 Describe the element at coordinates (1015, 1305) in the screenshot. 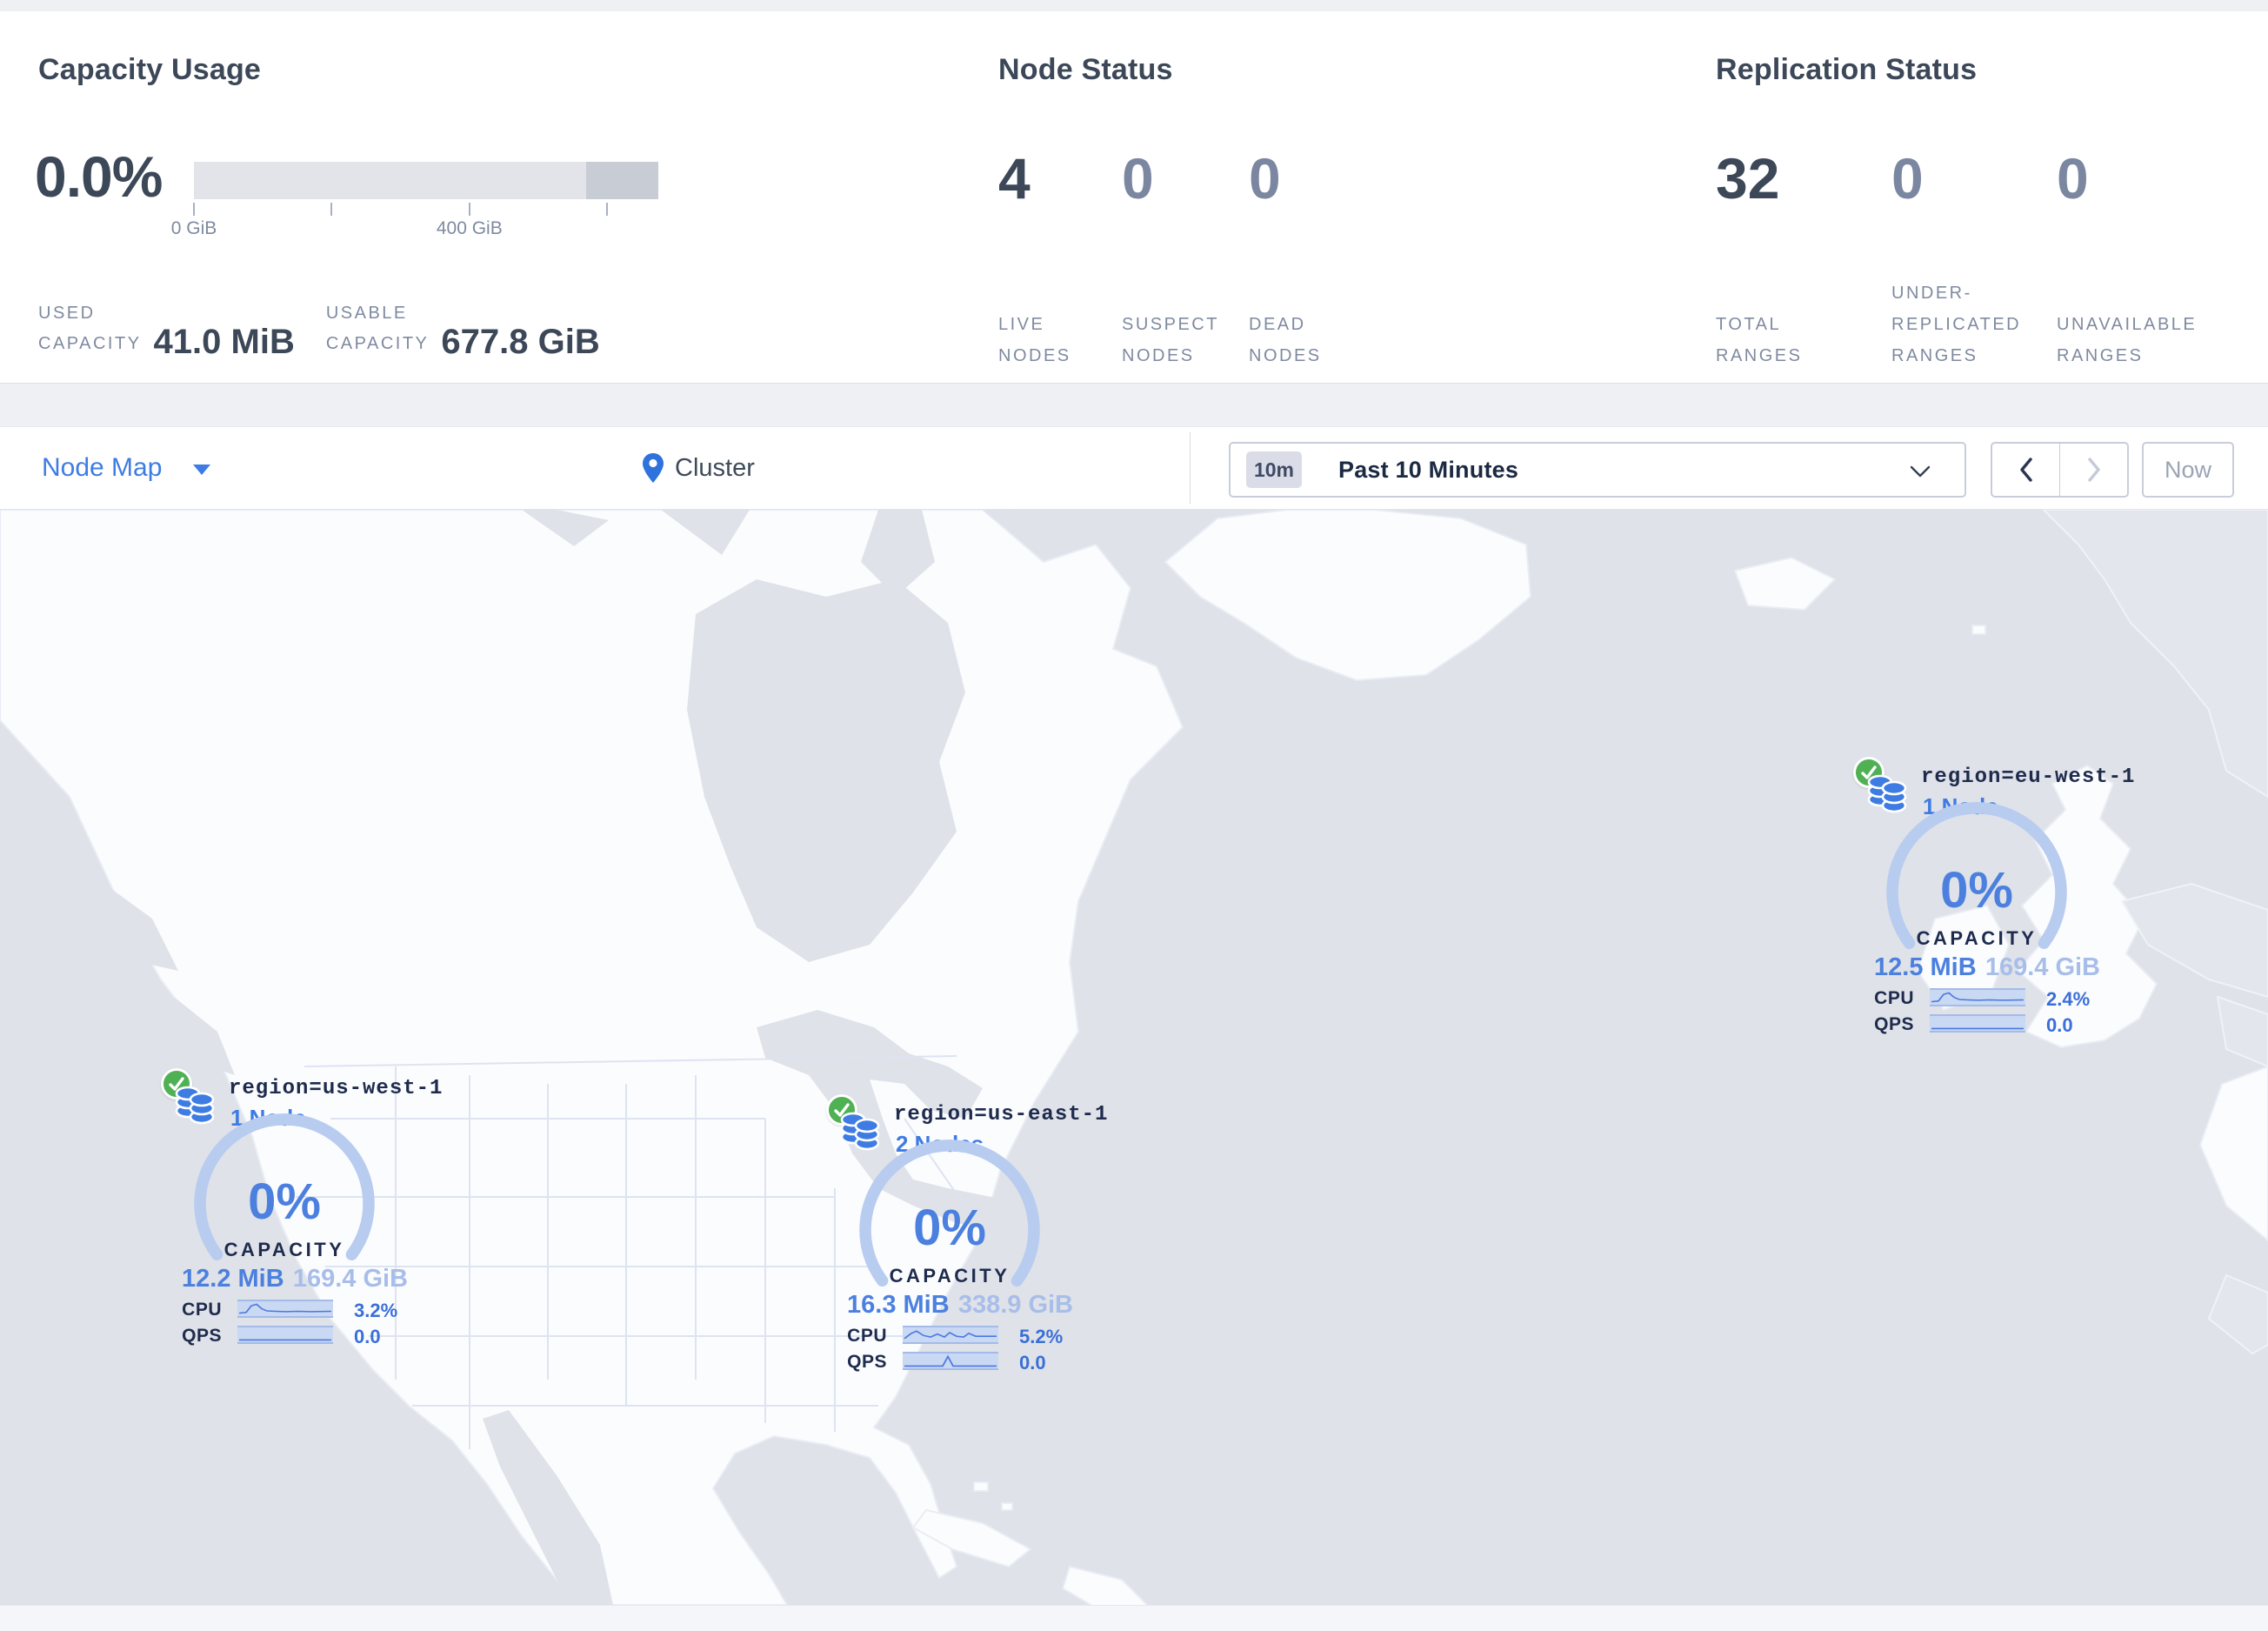

I see `usable-capacity-value: 338.9 GiB` at that location.